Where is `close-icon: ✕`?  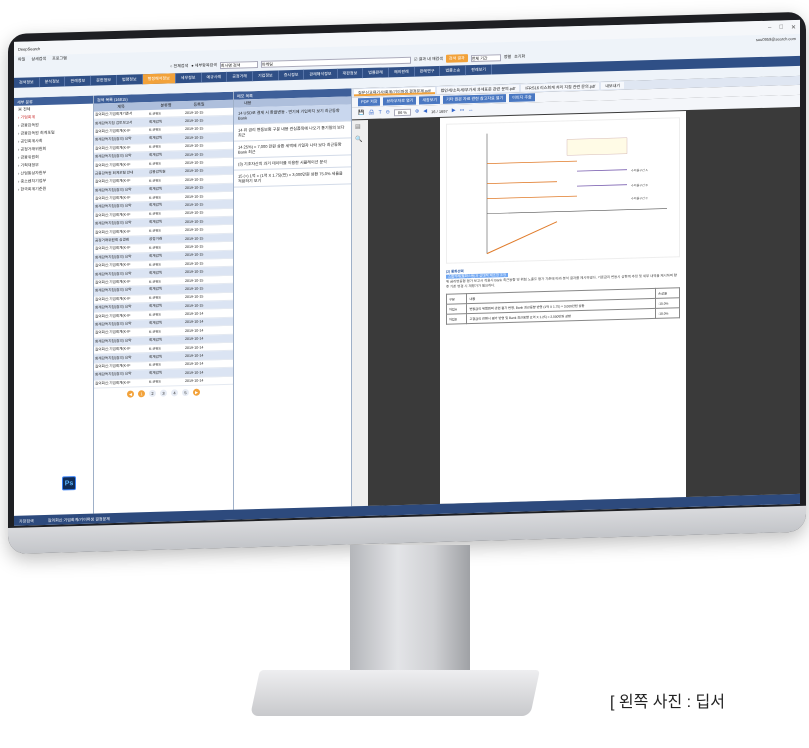
close-icon: ✕ is located at coordinates (793, 26).